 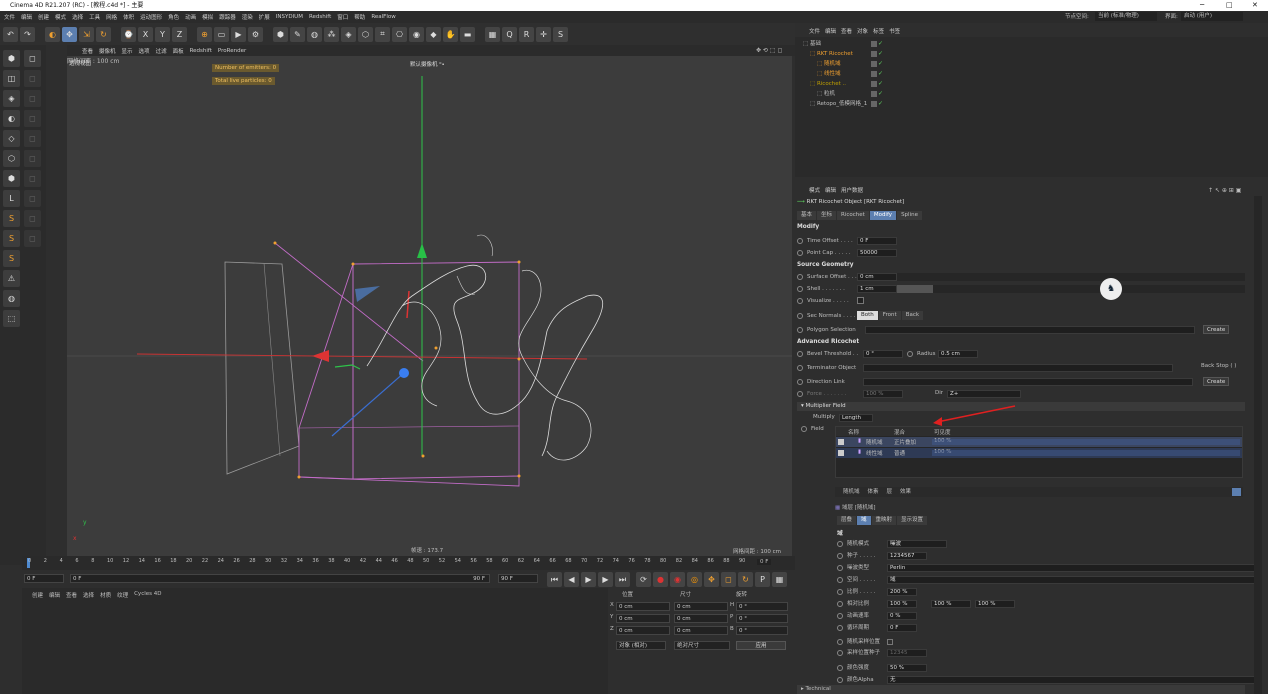 I want to click on radius-field: 0.5 cm, so click(x=958, y=354).